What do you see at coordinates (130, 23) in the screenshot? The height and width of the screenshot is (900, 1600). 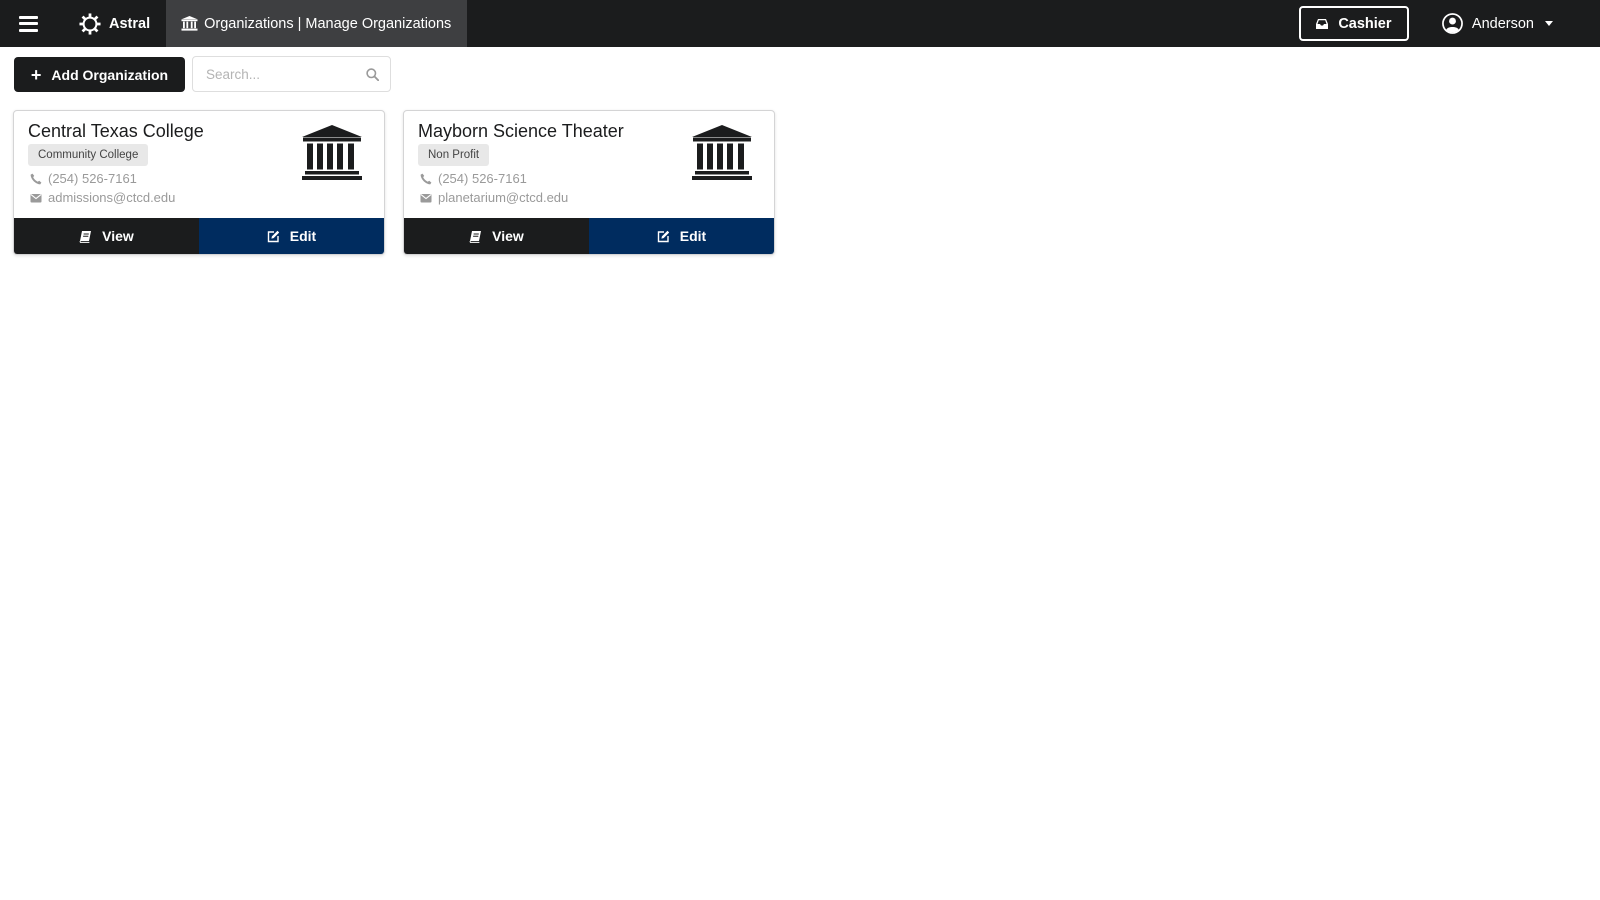 I see `brand-name: Astral` at bounding box center [130, 23].